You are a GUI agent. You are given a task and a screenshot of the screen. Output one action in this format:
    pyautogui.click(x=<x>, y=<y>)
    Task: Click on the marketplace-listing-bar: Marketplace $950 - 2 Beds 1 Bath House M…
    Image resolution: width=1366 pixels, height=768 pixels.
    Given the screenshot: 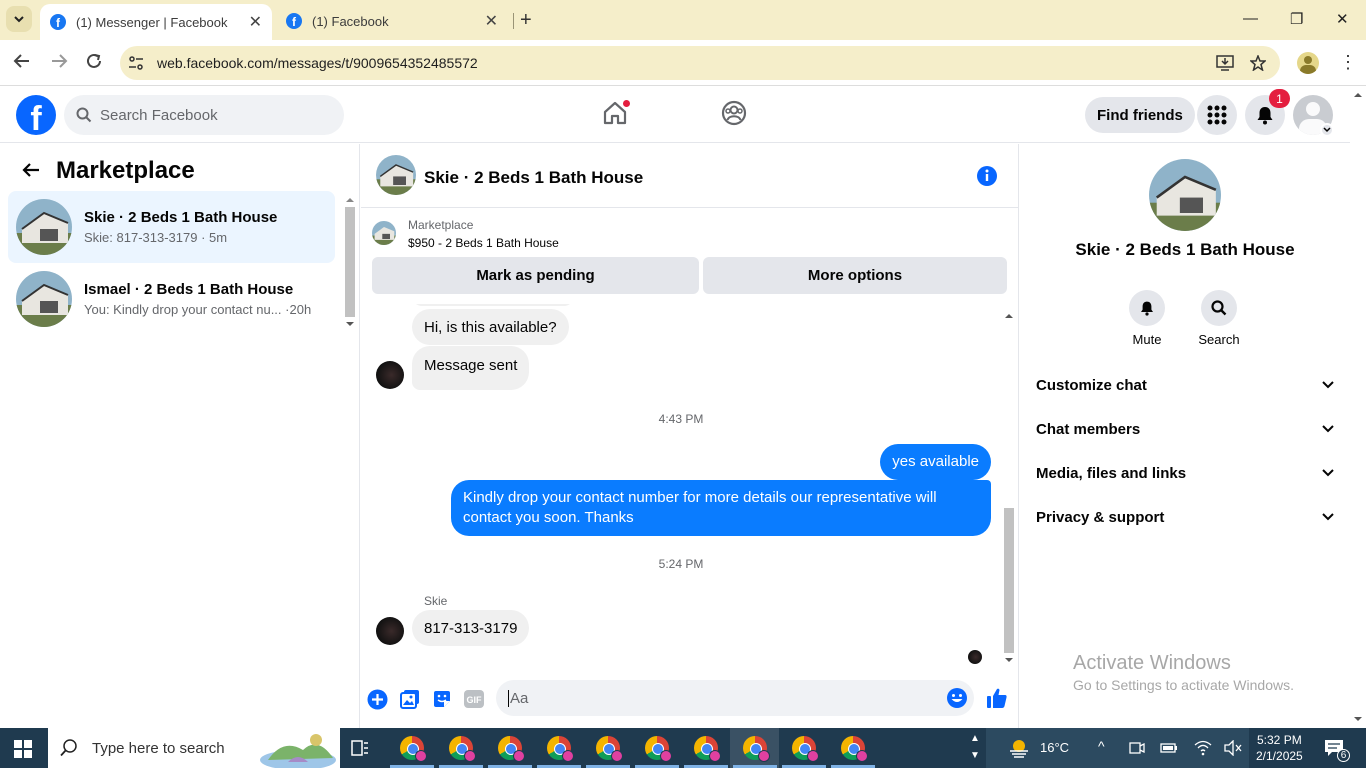 What is the action you would take?
    pyautogui.click(x=690, y=256)
    